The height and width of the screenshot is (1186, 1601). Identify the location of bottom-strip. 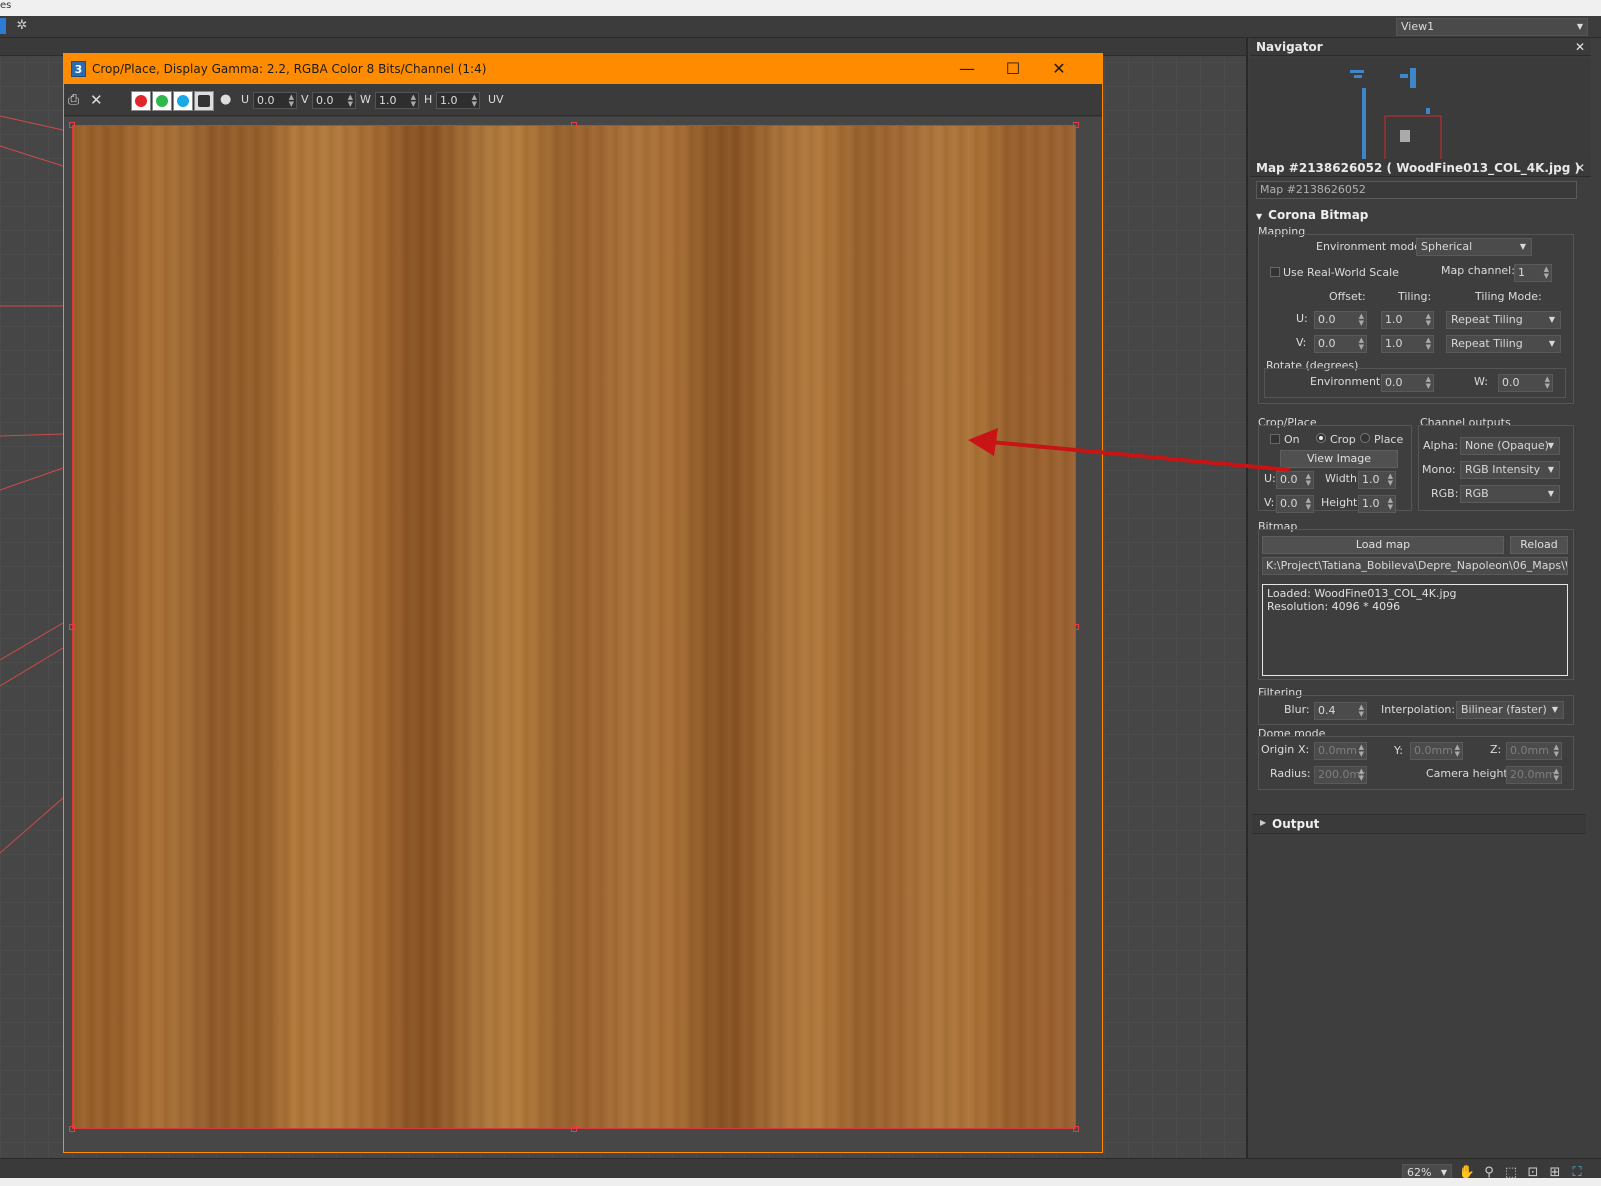
(800, 1182).